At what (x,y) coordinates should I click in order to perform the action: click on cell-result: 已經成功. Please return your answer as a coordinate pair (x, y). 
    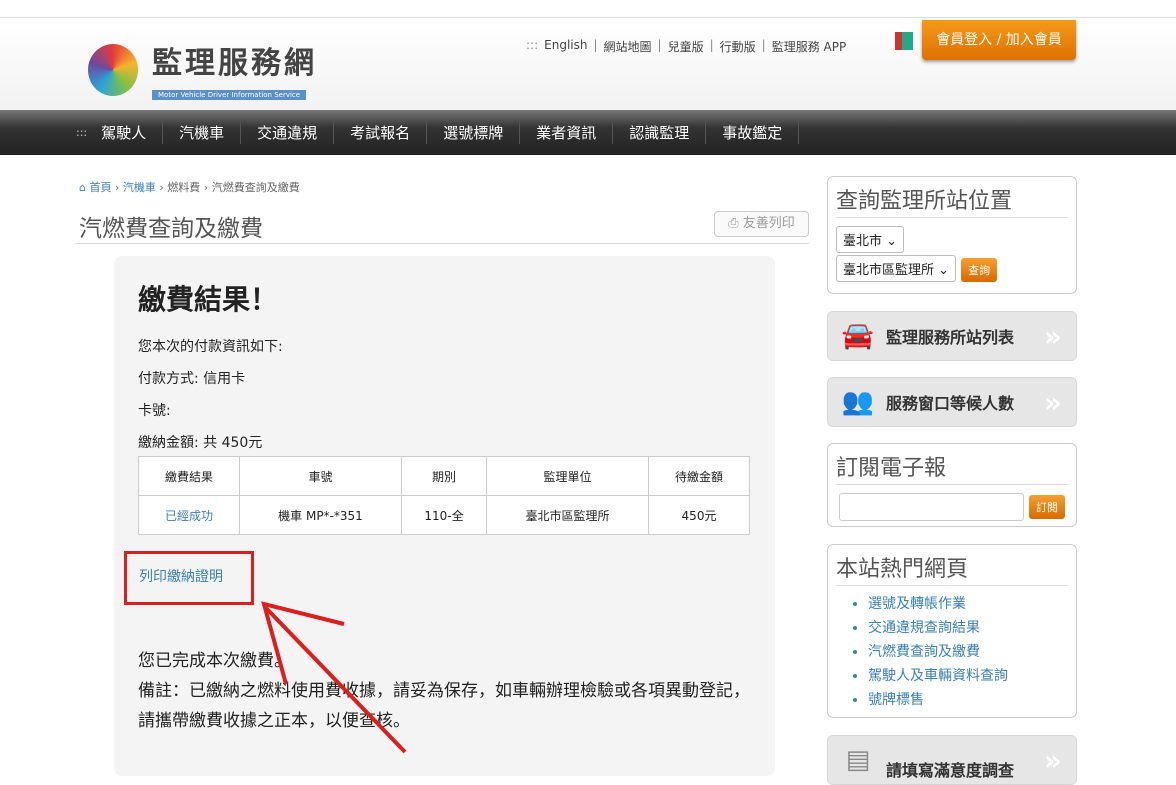
    Looking at the image, I should click on (189, 515).